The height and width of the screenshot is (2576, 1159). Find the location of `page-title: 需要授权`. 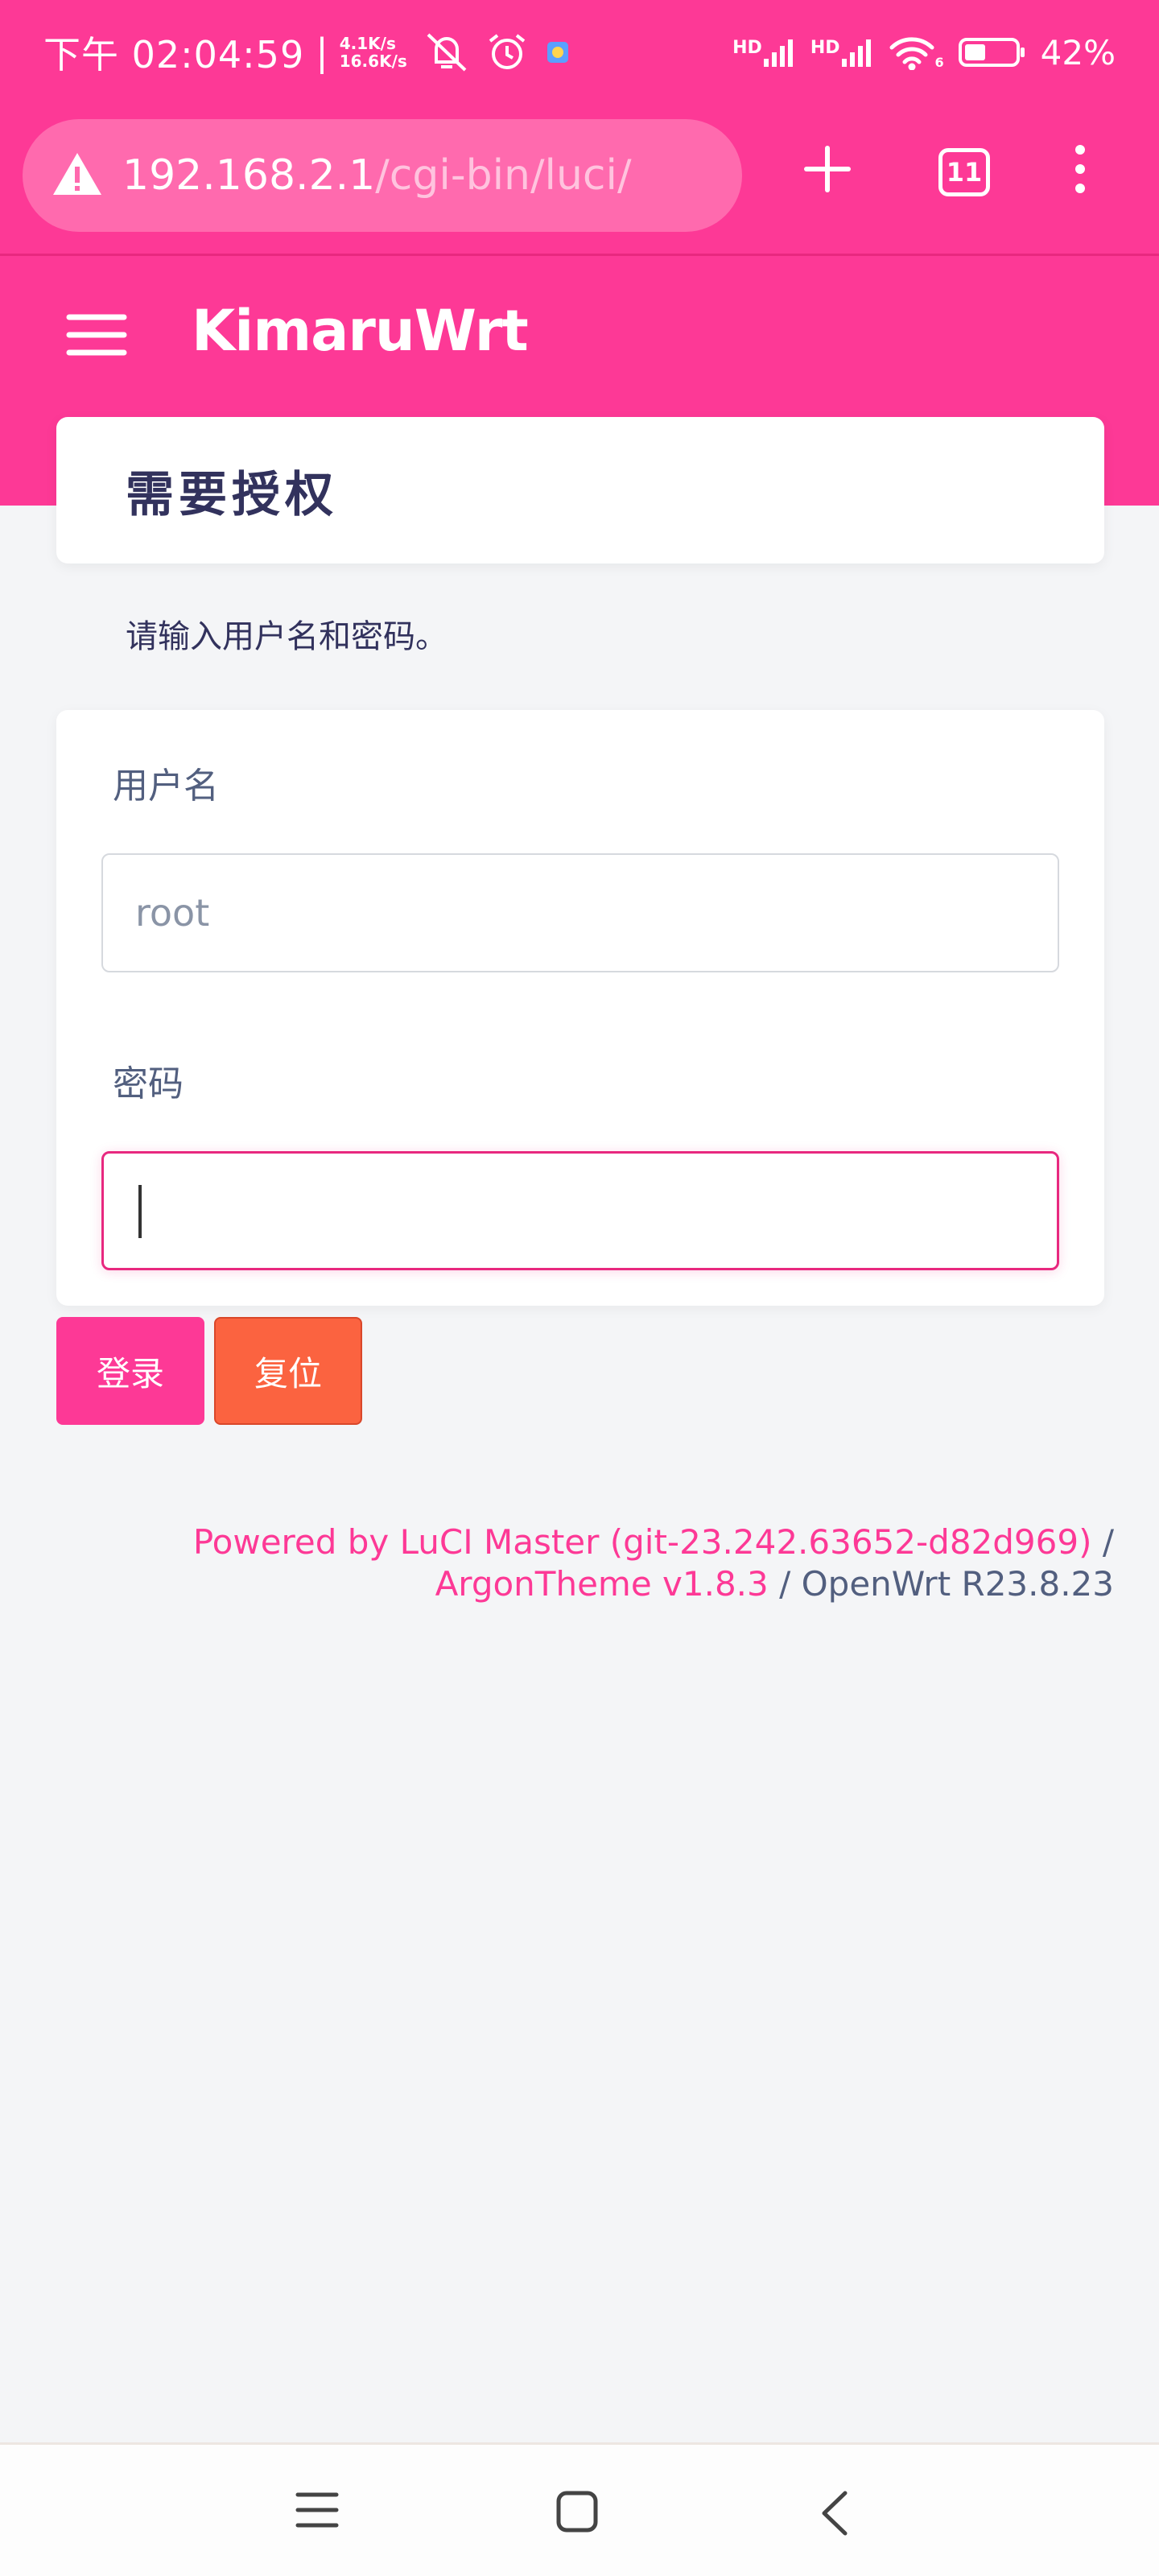

page-title: 需要授权 is located at coordinates (232, 494).